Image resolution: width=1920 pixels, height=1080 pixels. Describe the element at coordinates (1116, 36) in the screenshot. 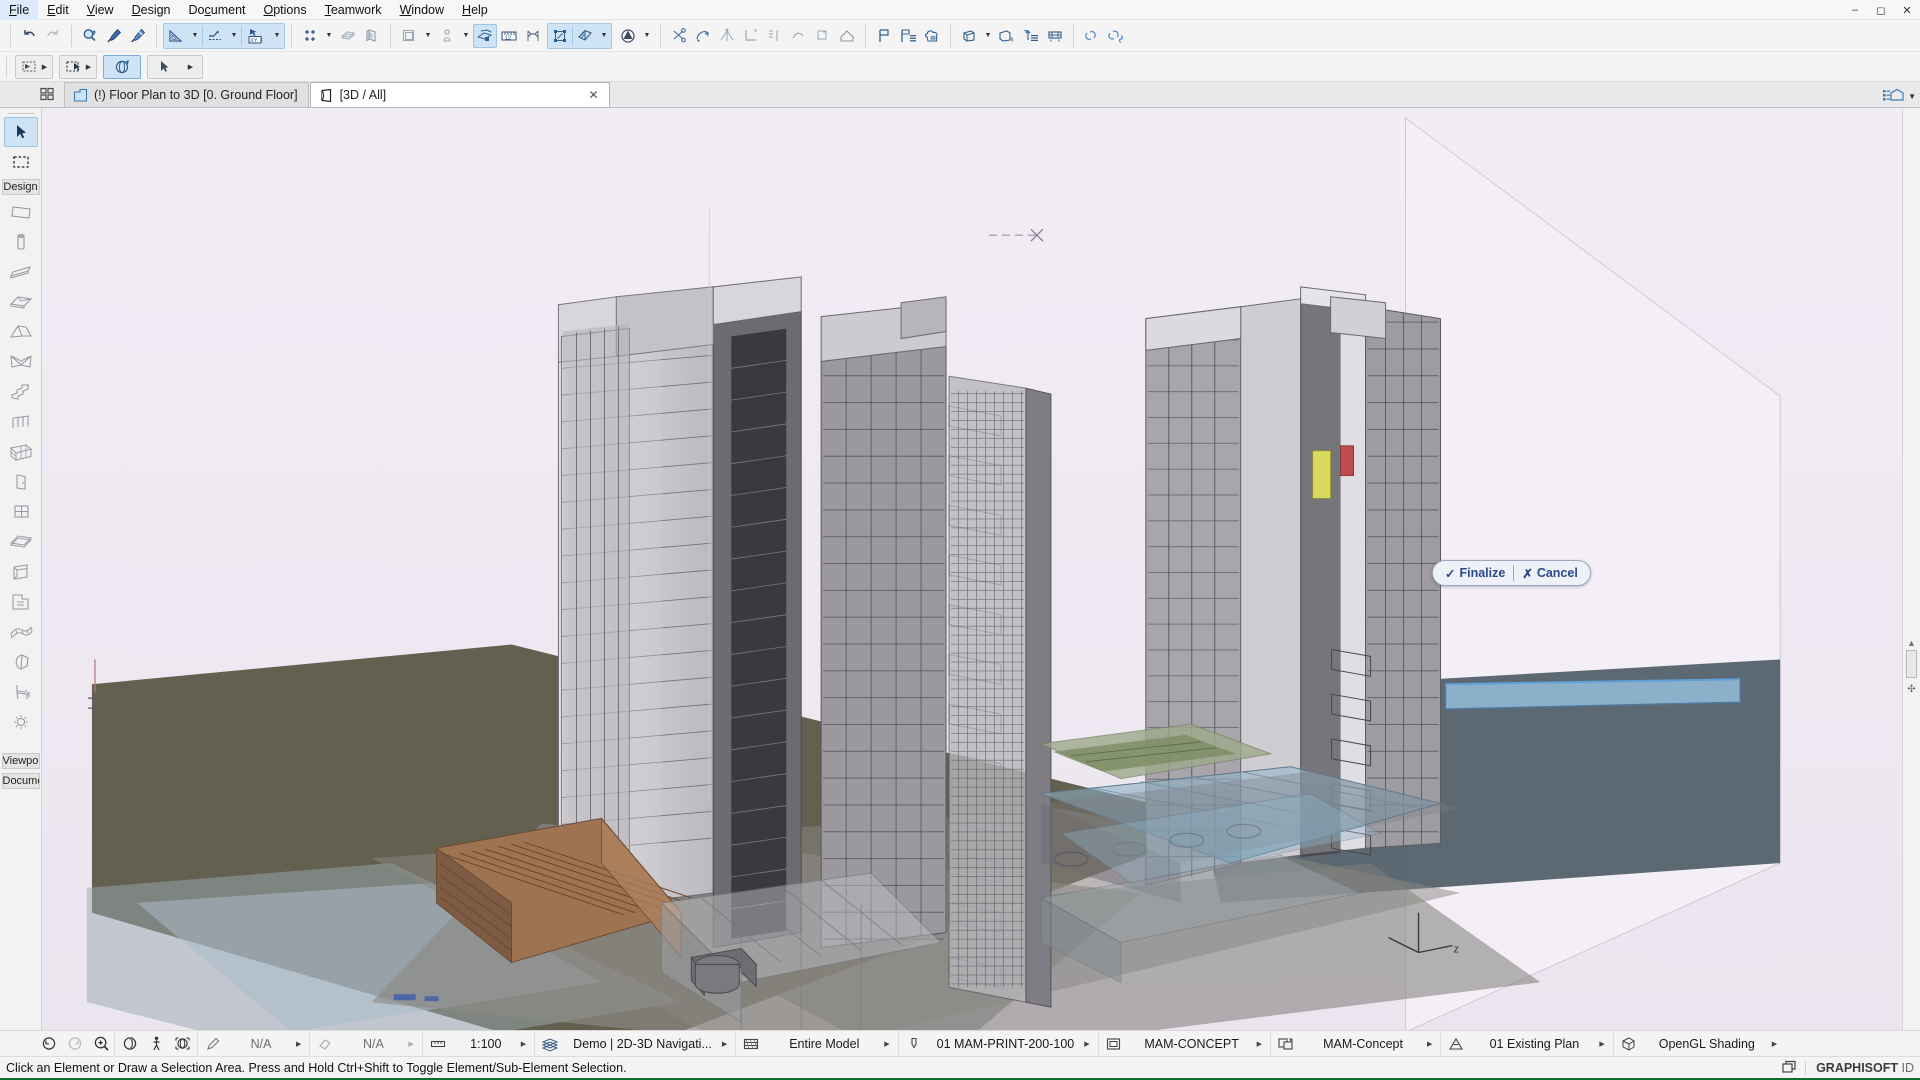

I see `teamwork-reserve-button` at that location.